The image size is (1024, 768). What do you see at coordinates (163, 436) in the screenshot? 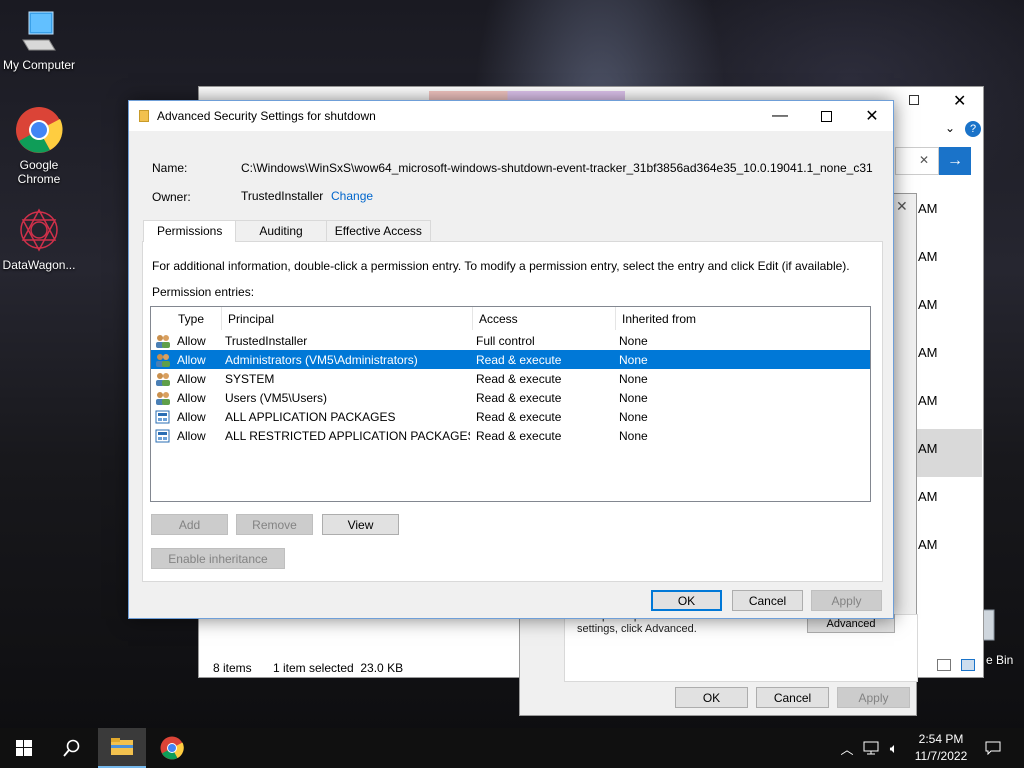
I see `package-icon` at bounding box center [163, 436].